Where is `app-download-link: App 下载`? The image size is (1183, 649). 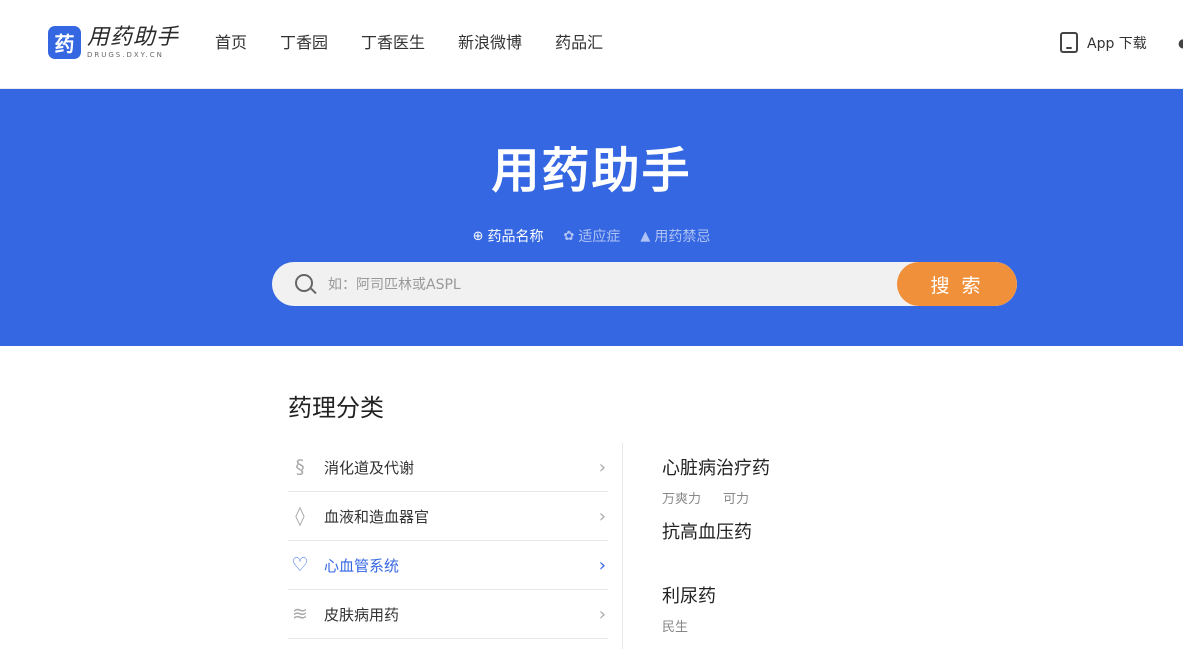
app-download-link: App 下载 is located at coordinates (1103, 42).